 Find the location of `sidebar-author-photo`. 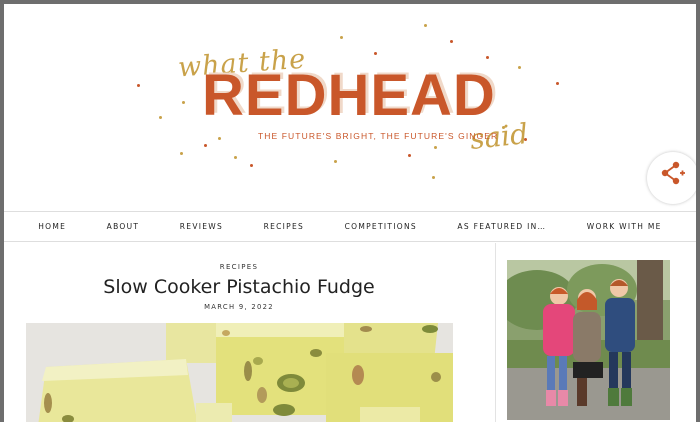

sidebar-author-photo is located at coordinates (588, 340).